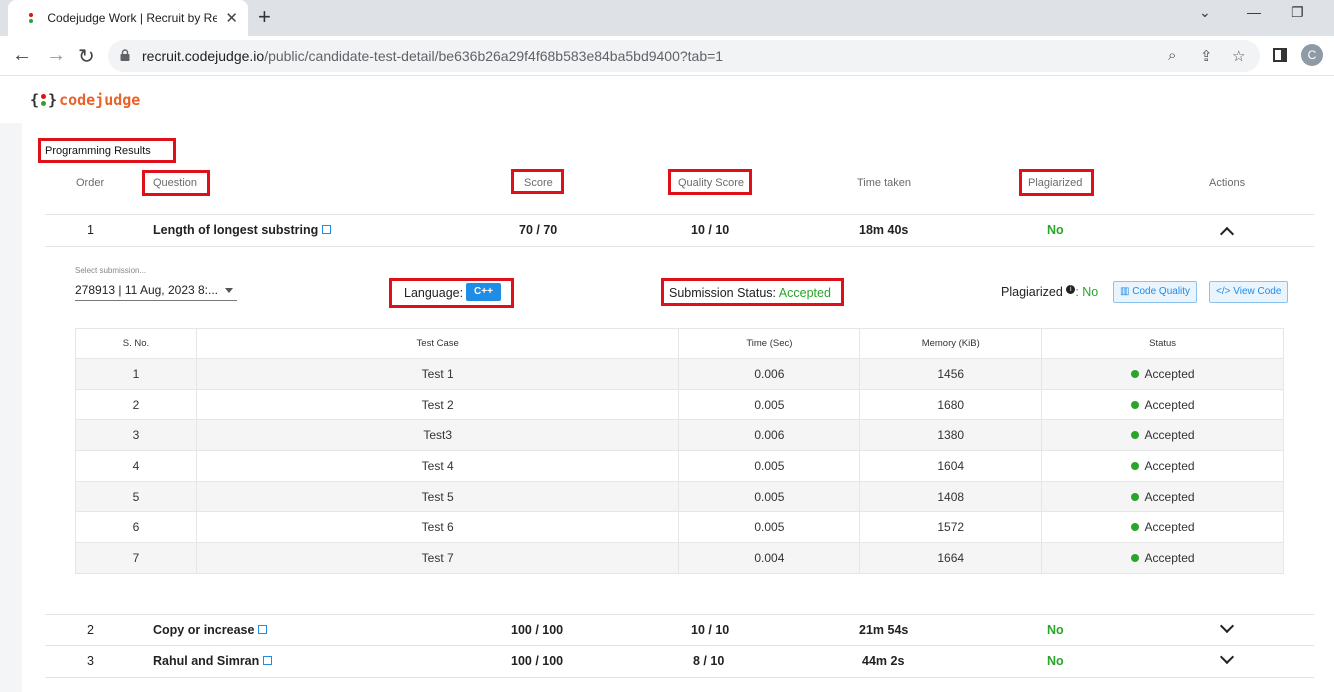  I want to click on browser-tab: Codejudge Work | Recruit by Rea ✕, so click(128, 18).